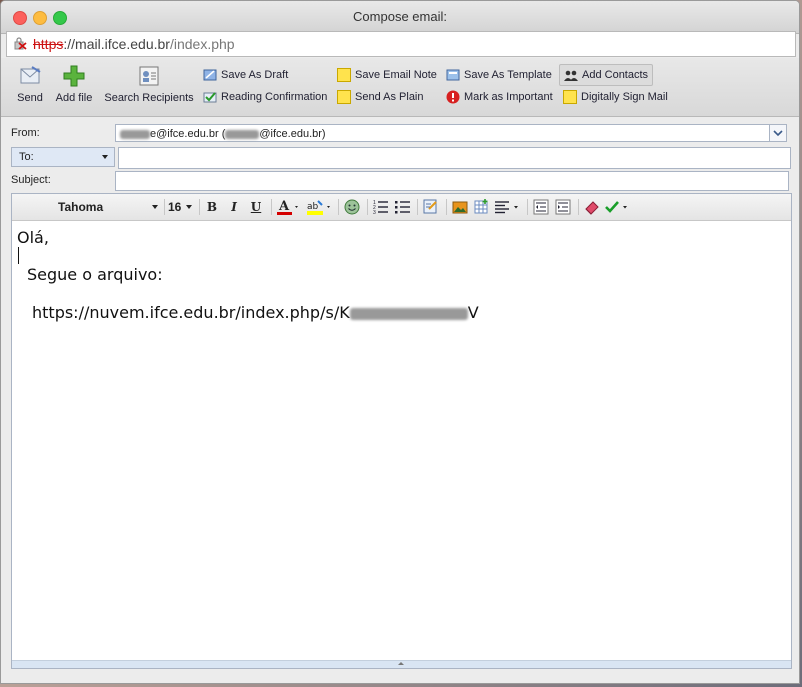  I want to click on resize-arrow-icon, so click(401, 663).